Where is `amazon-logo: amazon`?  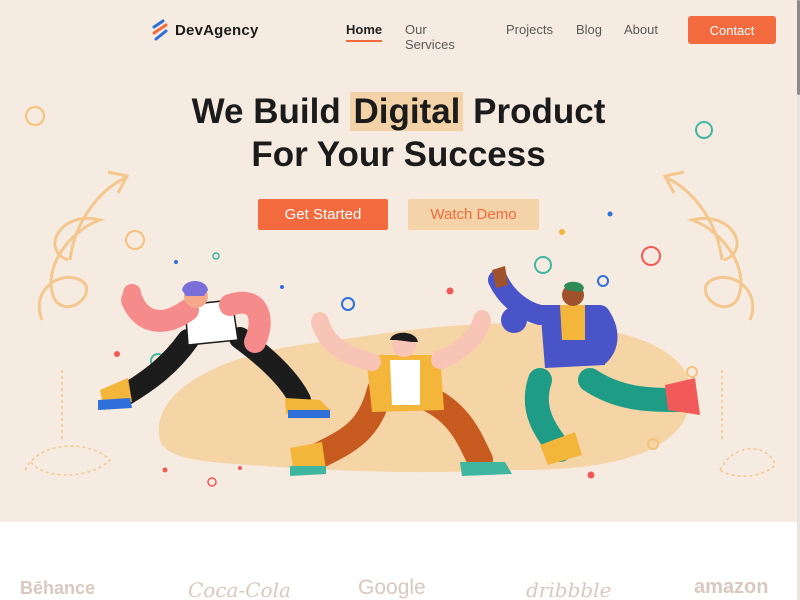
amazon-logo: amazon is located at coordinates (731, 587).